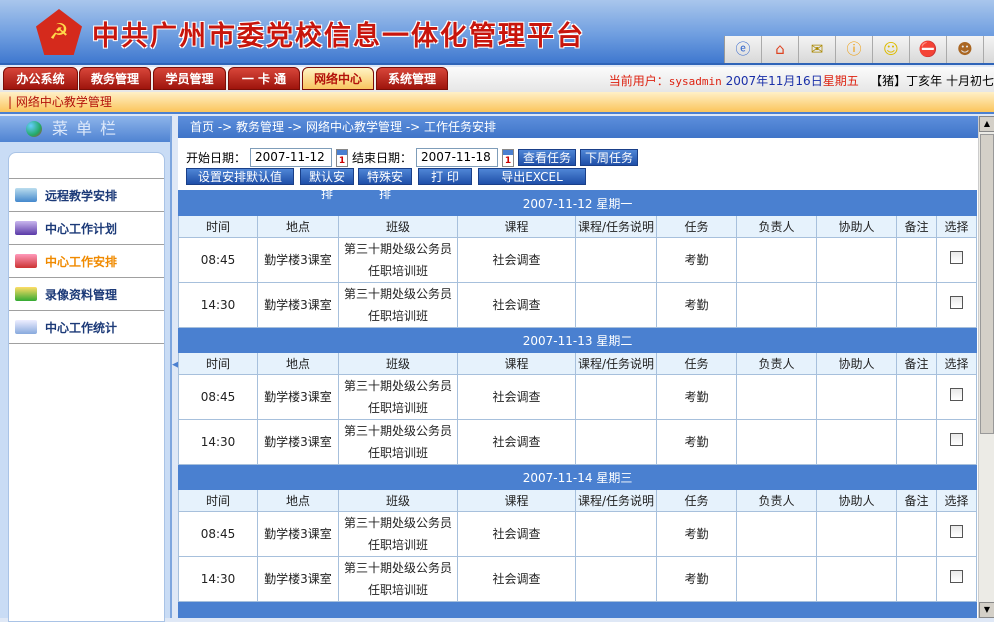  What do you see at coordinates (891, 49) in the screenshot?
I see `smile-icon: ☺` at bounding box center [891, 49].